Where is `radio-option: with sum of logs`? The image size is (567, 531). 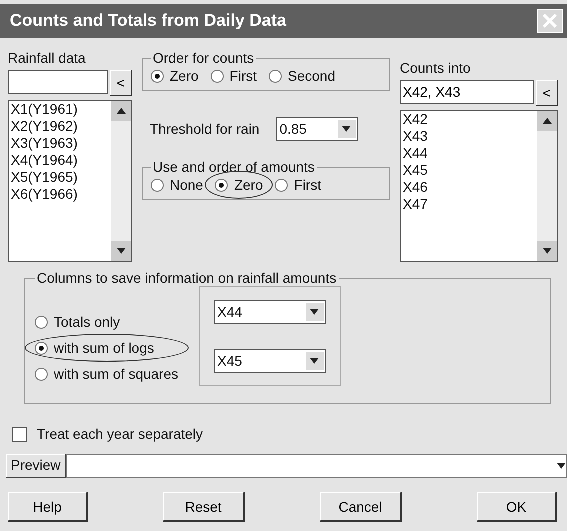
radio-option: with sum of logs is located at coordinates (106, 348).